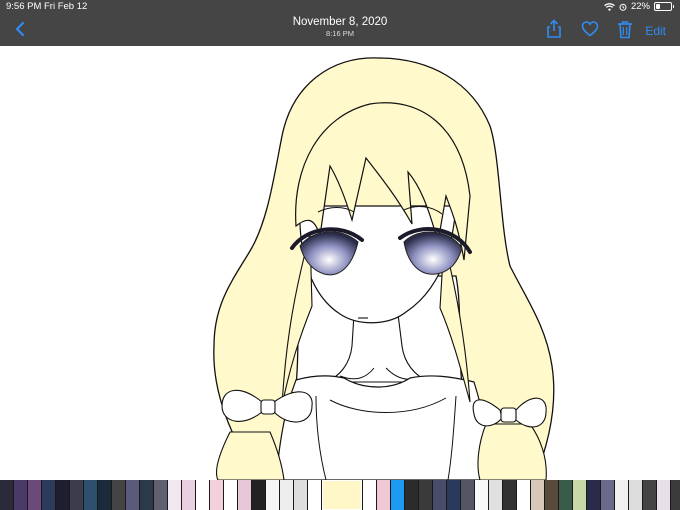  I want to click on favorite-button, so click(590, 29).